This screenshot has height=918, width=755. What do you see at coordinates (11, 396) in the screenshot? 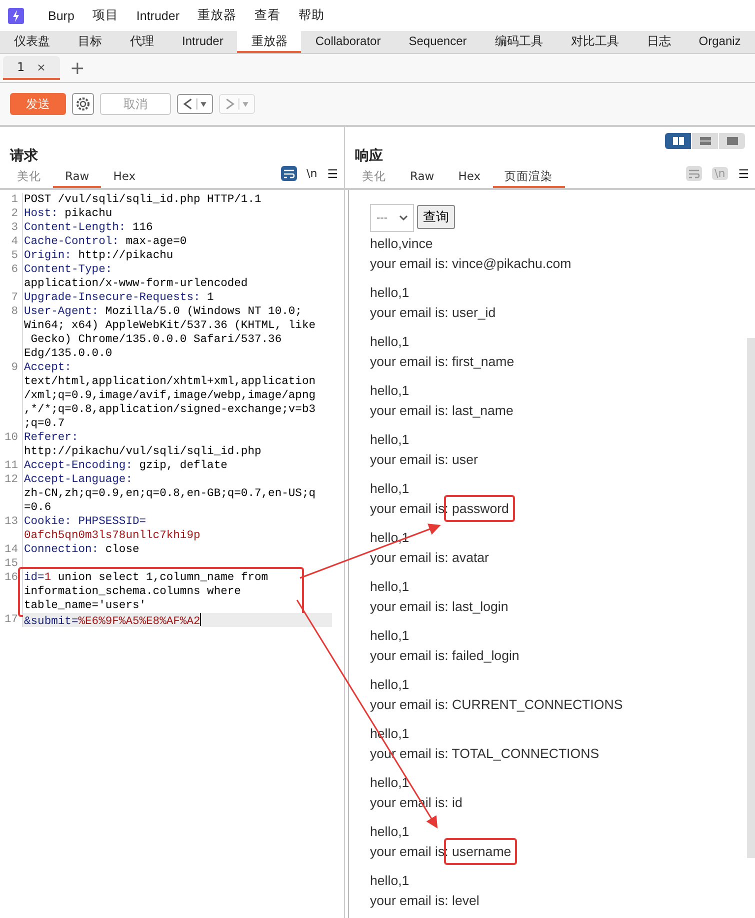
I see `line-number: 9` at bounding box center [11, 396].